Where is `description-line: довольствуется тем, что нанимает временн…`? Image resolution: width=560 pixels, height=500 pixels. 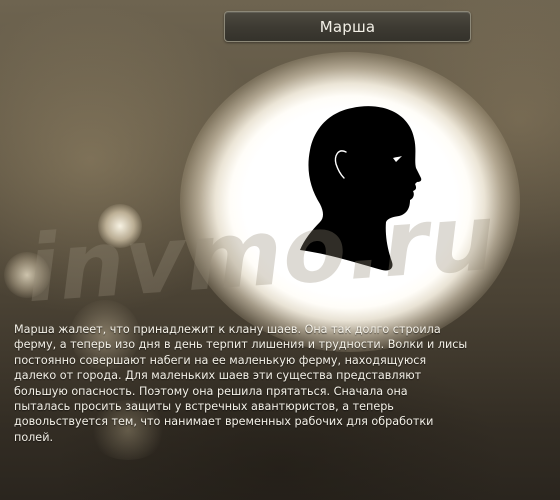 description-line: довольствуется тем, что нанимает временн… is located at coordinates (224, 422).